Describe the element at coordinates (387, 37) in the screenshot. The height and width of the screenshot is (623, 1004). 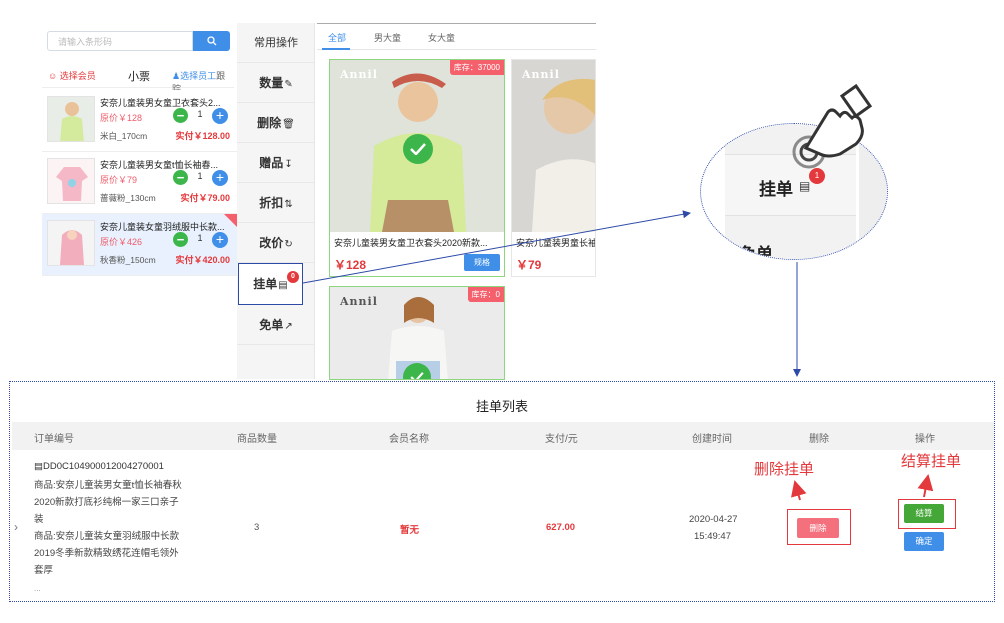
I see `tab-boys: 男大童` at that location.